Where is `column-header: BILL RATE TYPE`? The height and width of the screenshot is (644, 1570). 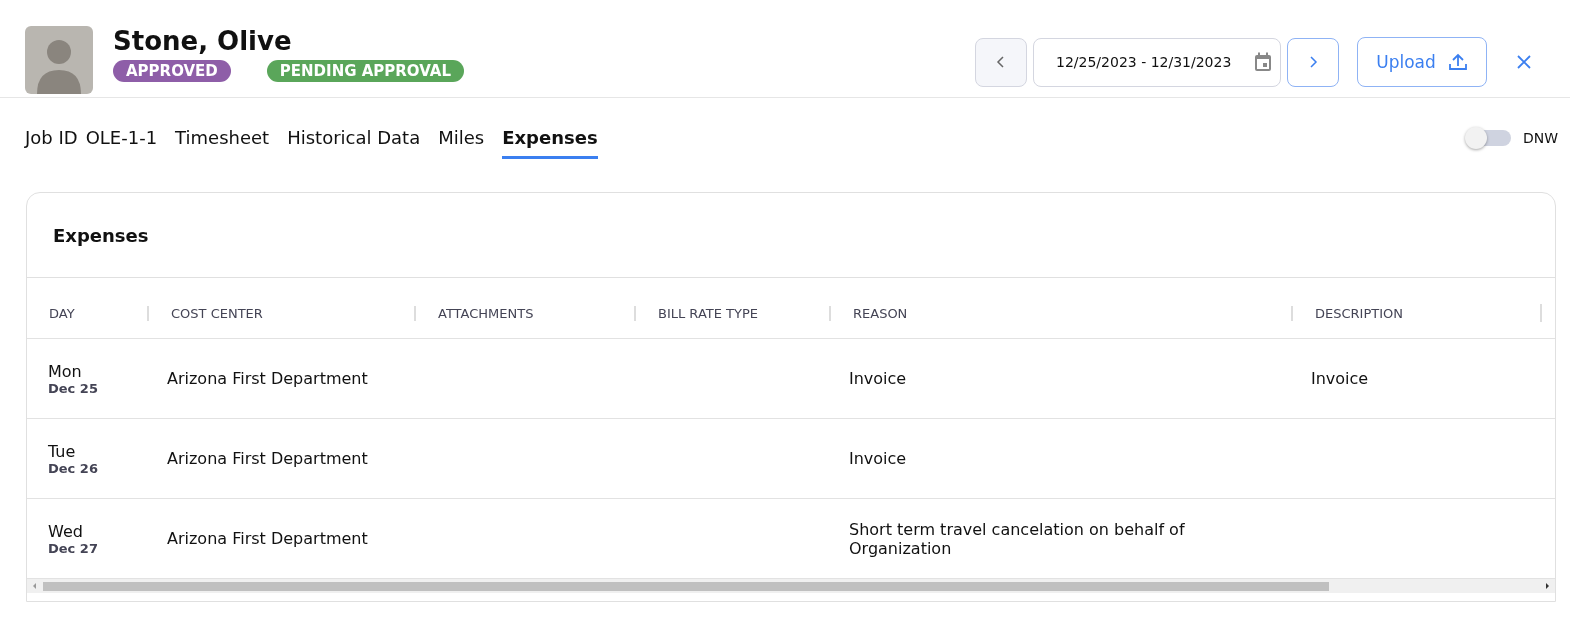
column-header: BILL RATE TYPE is located at coordinates (708, 313).